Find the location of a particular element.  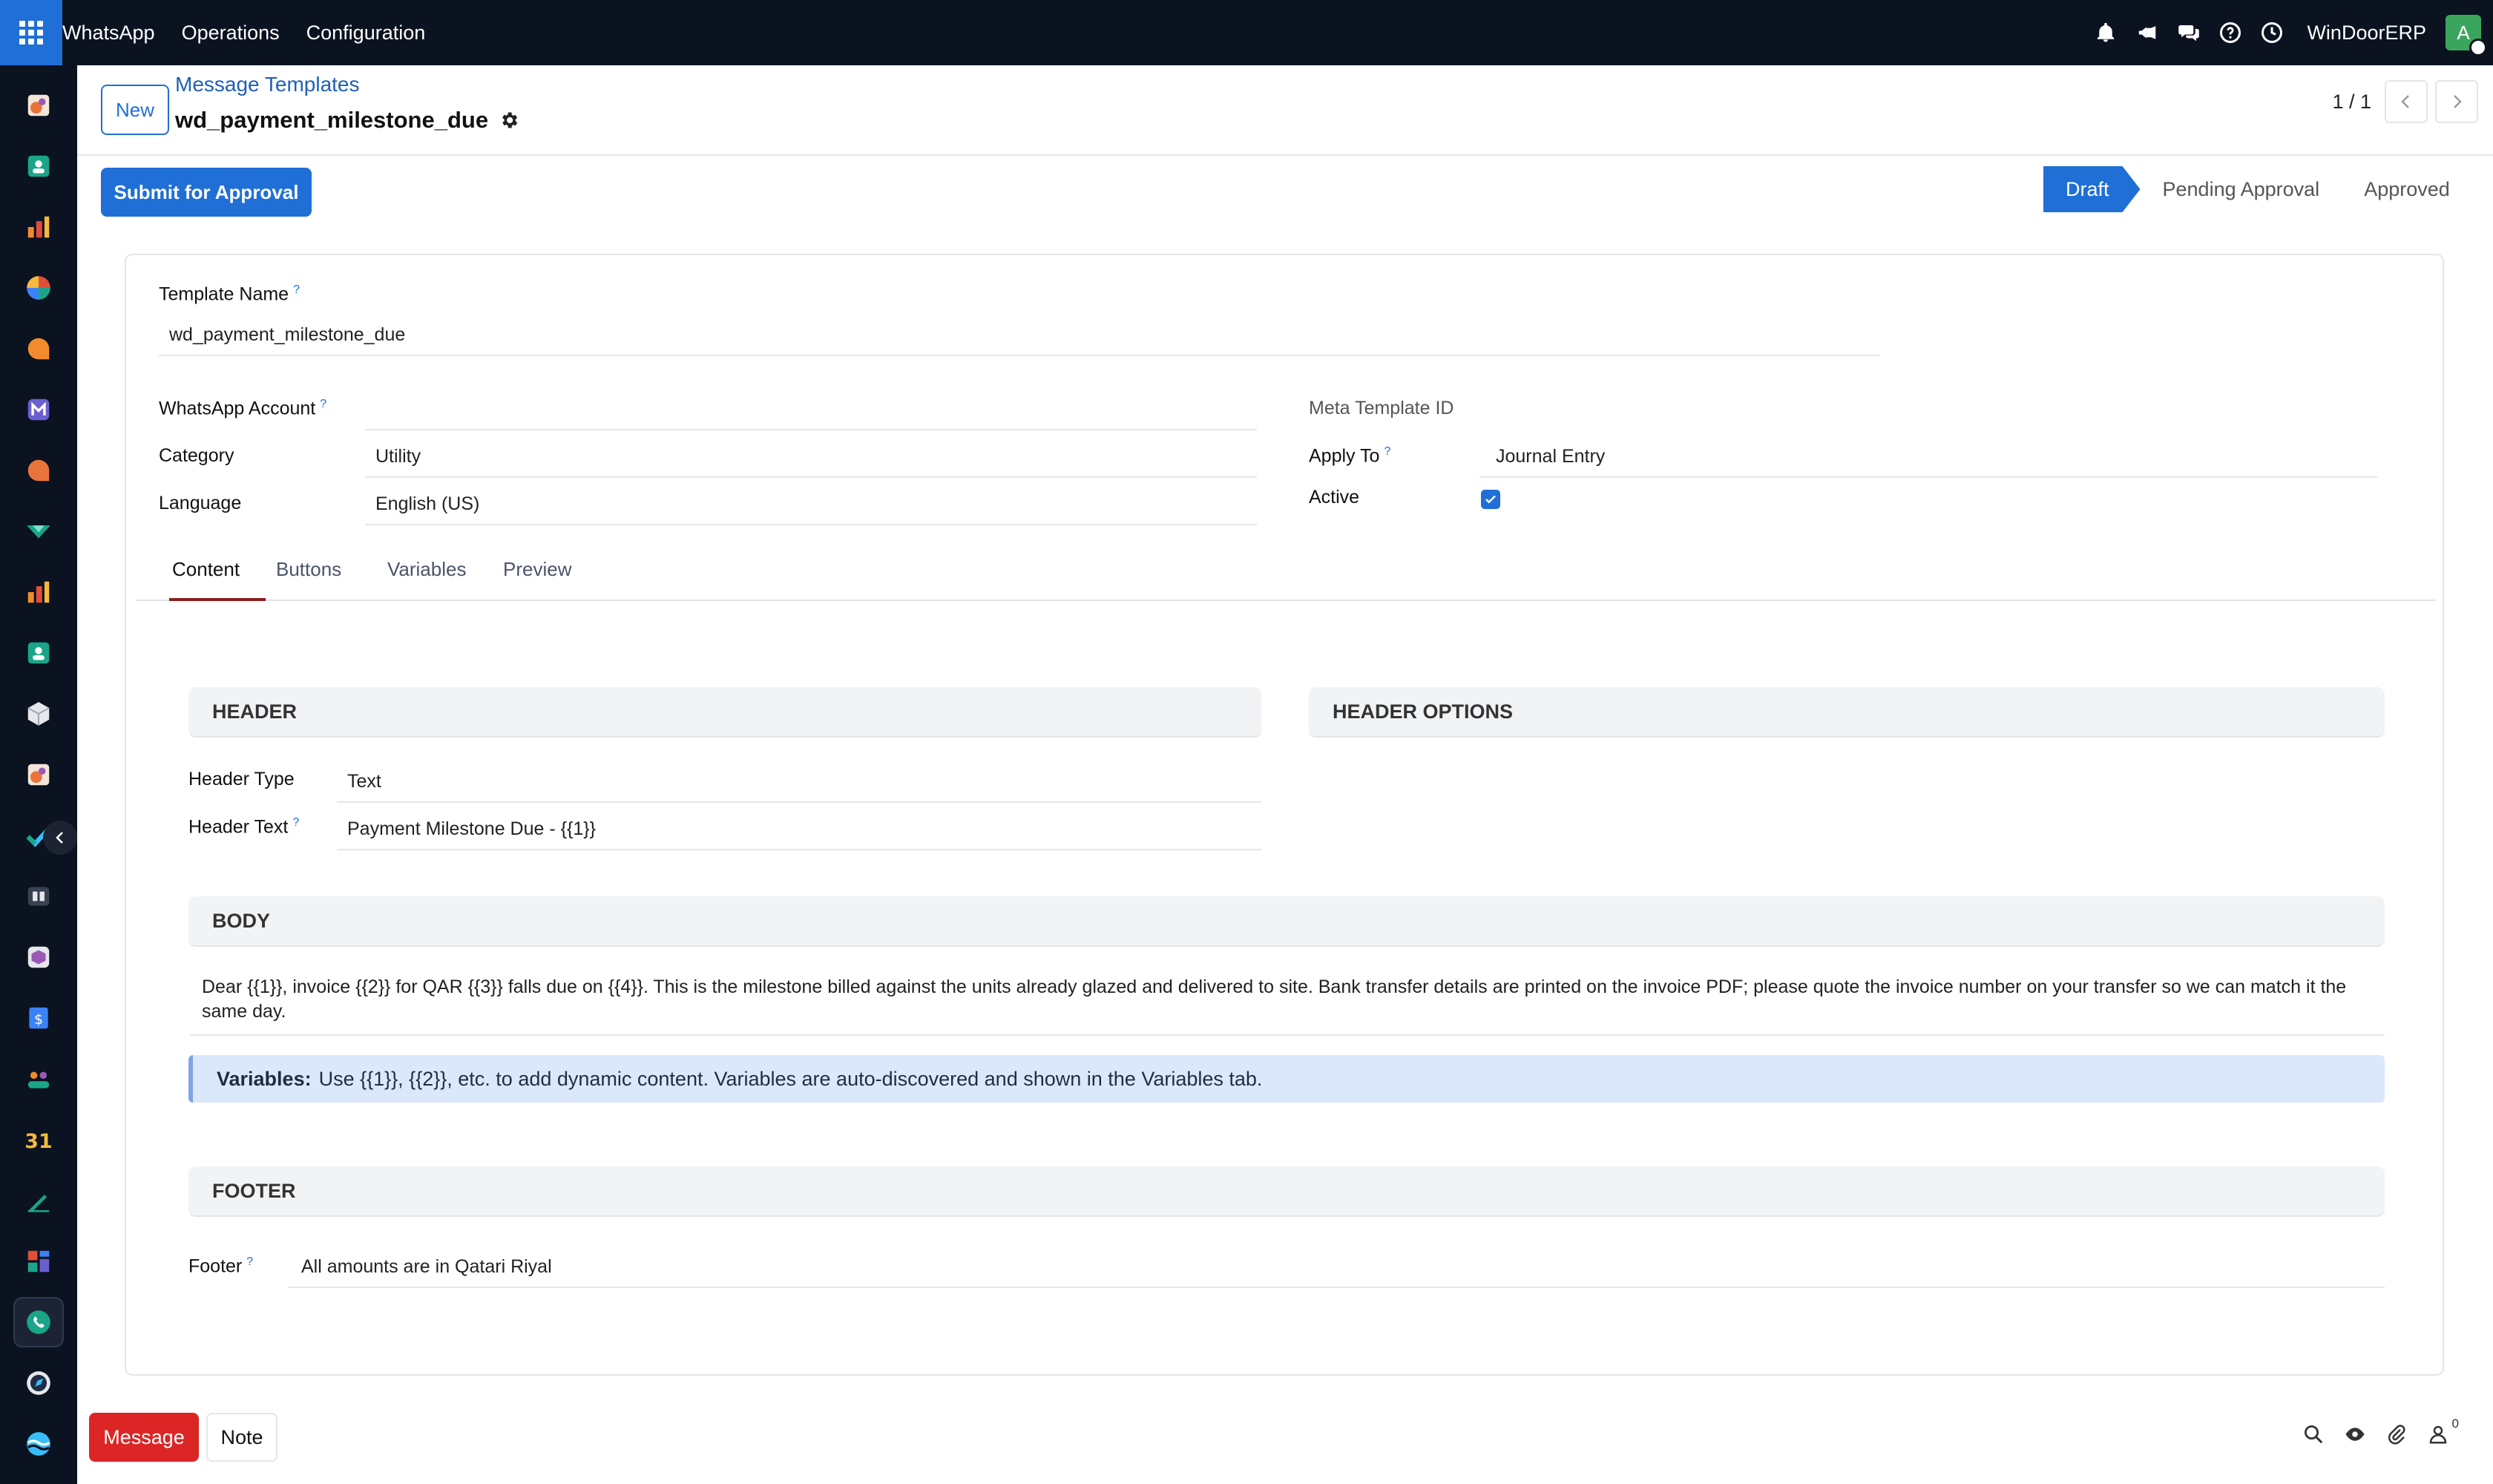

section-footer: FOOTER is located at coordinates (1286, 1191).